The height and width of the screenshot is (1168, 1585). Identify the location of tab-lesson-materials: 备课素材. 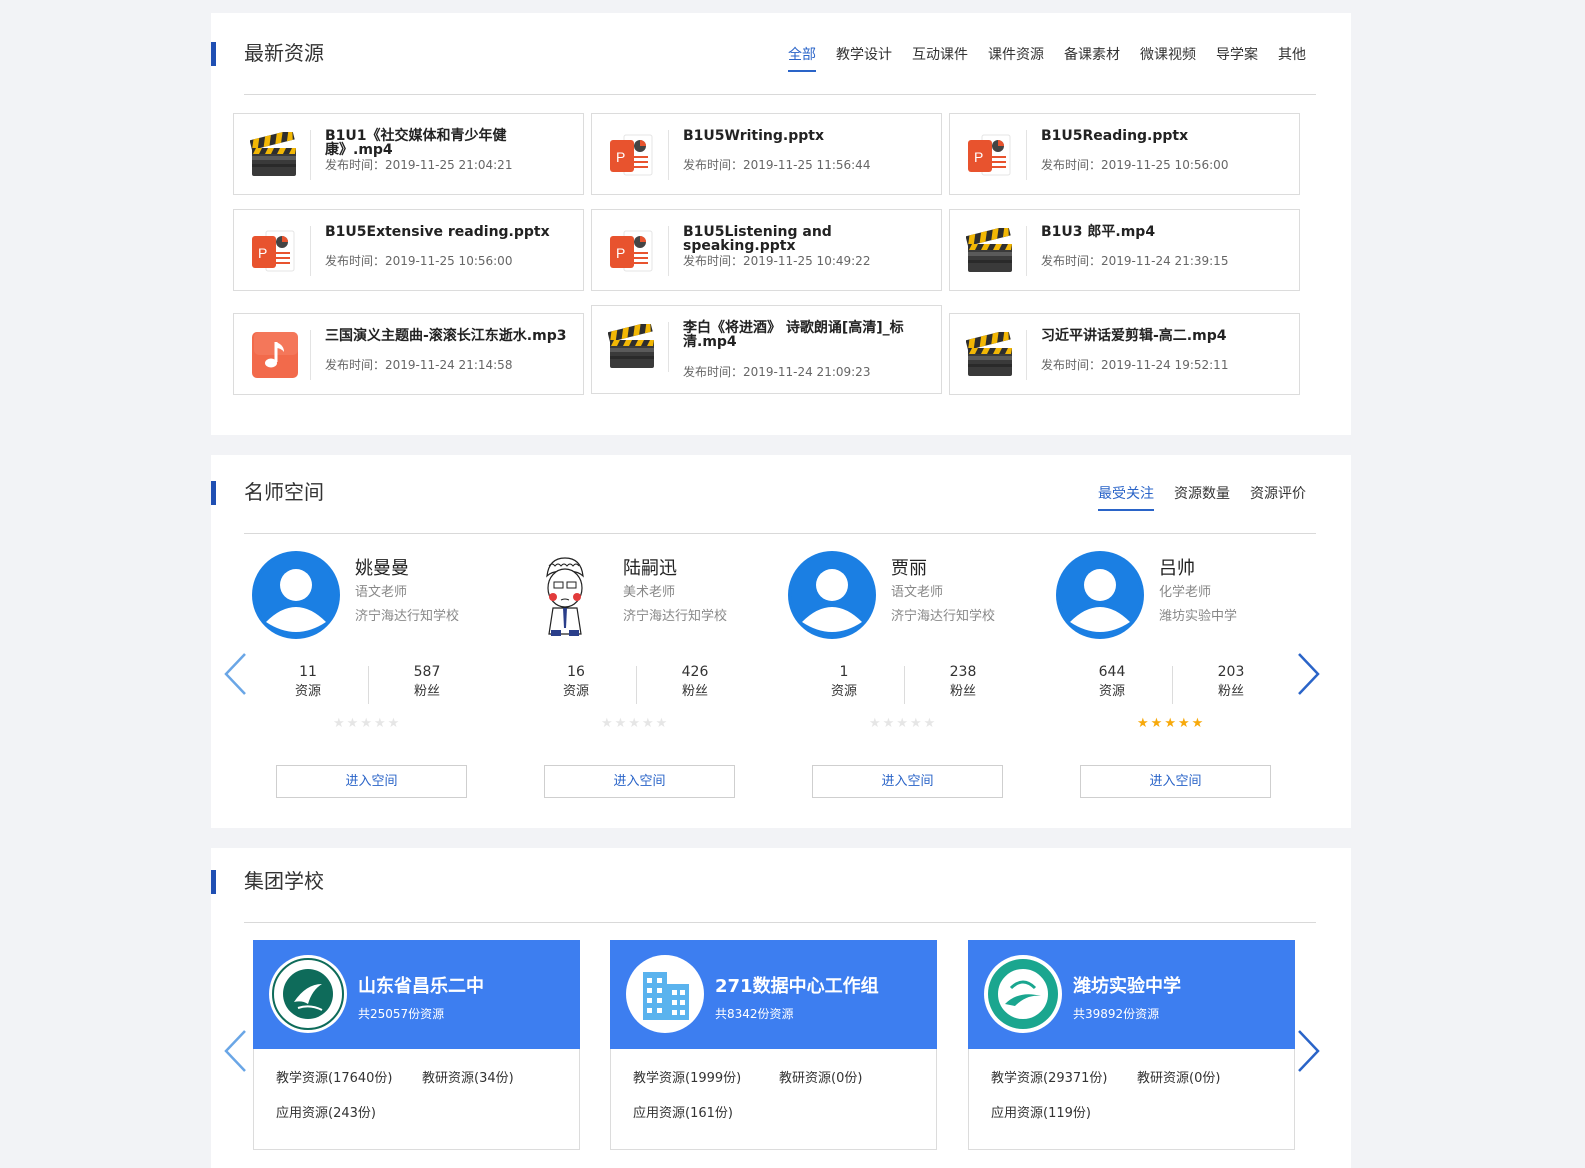
(1092, 59).